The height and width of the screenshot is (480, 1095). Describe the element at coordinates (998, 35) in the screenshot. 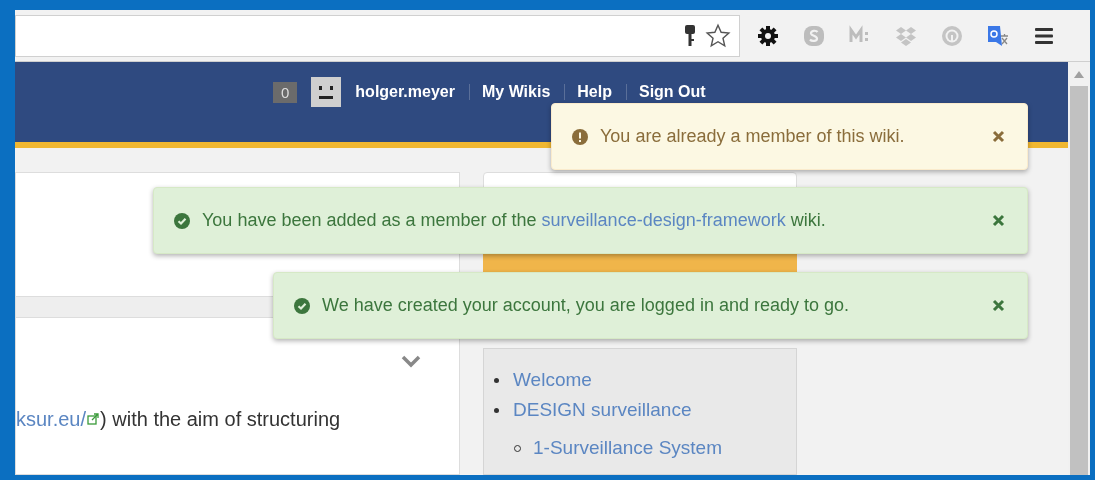

I see `translate-icon` at that location.